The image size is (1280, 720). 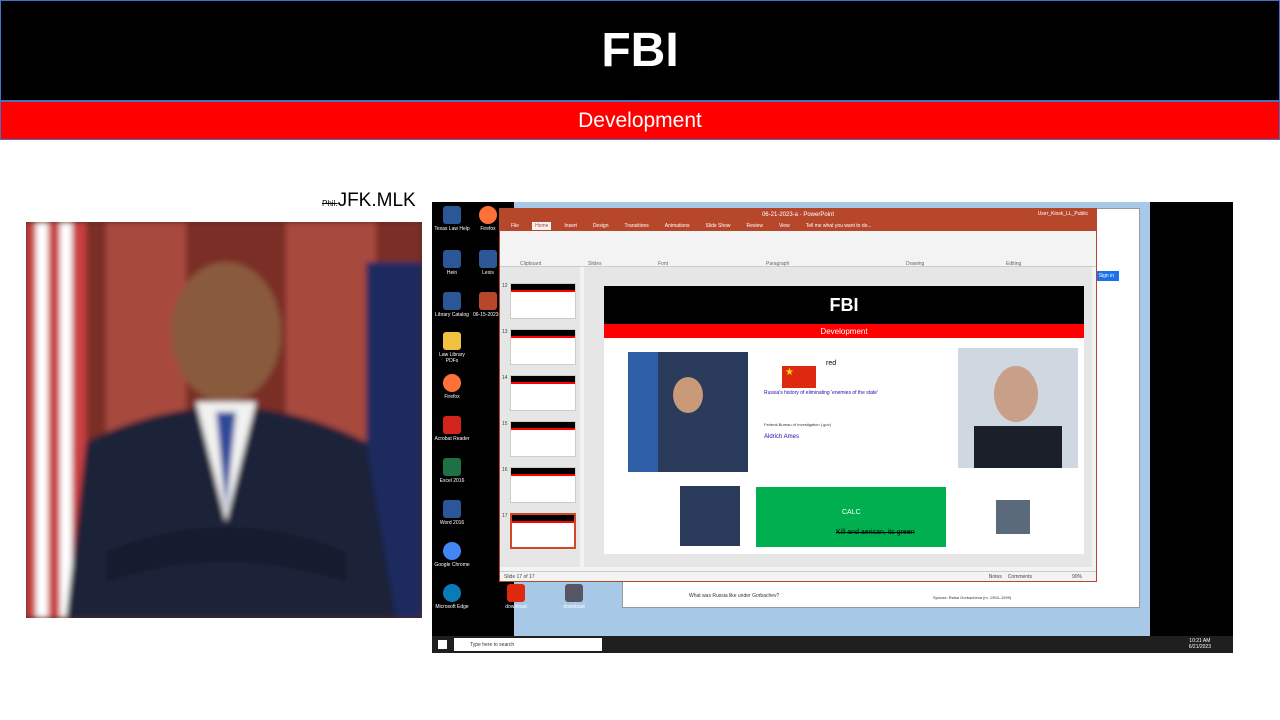 What do you see at coordinates (1199, 647) in the screenshot?
I see `clock-date: 6/21/2023` at bounding box center [1199, 647].